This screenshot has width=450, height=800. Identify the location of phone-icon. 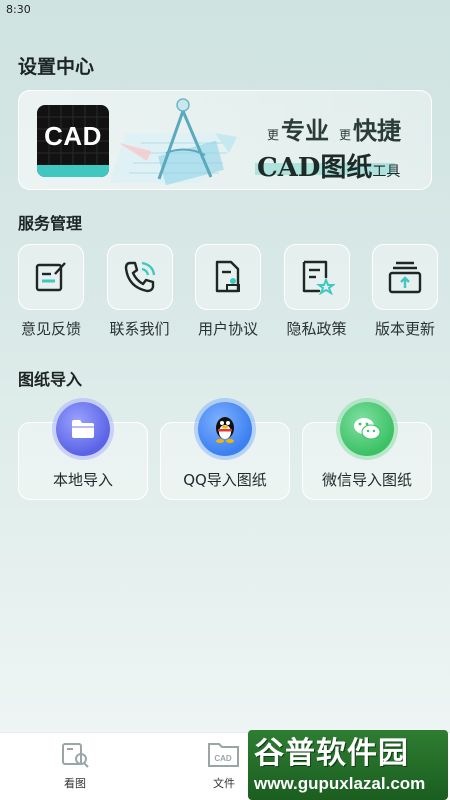
(139, 277).